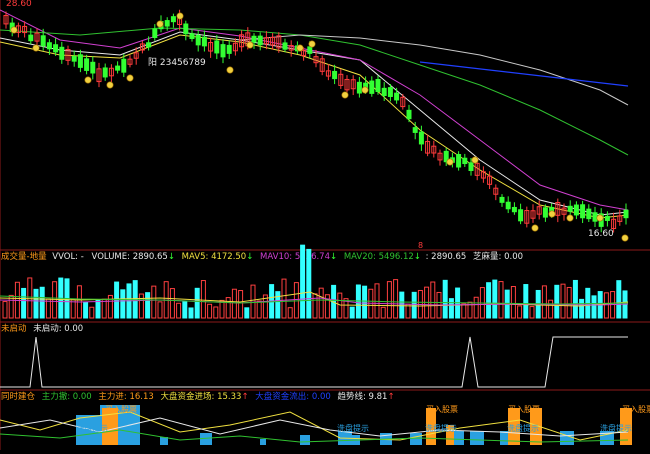 The height and width of the screenshot is (454, 650). I want to click on trend-arrow: ↑, so click(390, 397).